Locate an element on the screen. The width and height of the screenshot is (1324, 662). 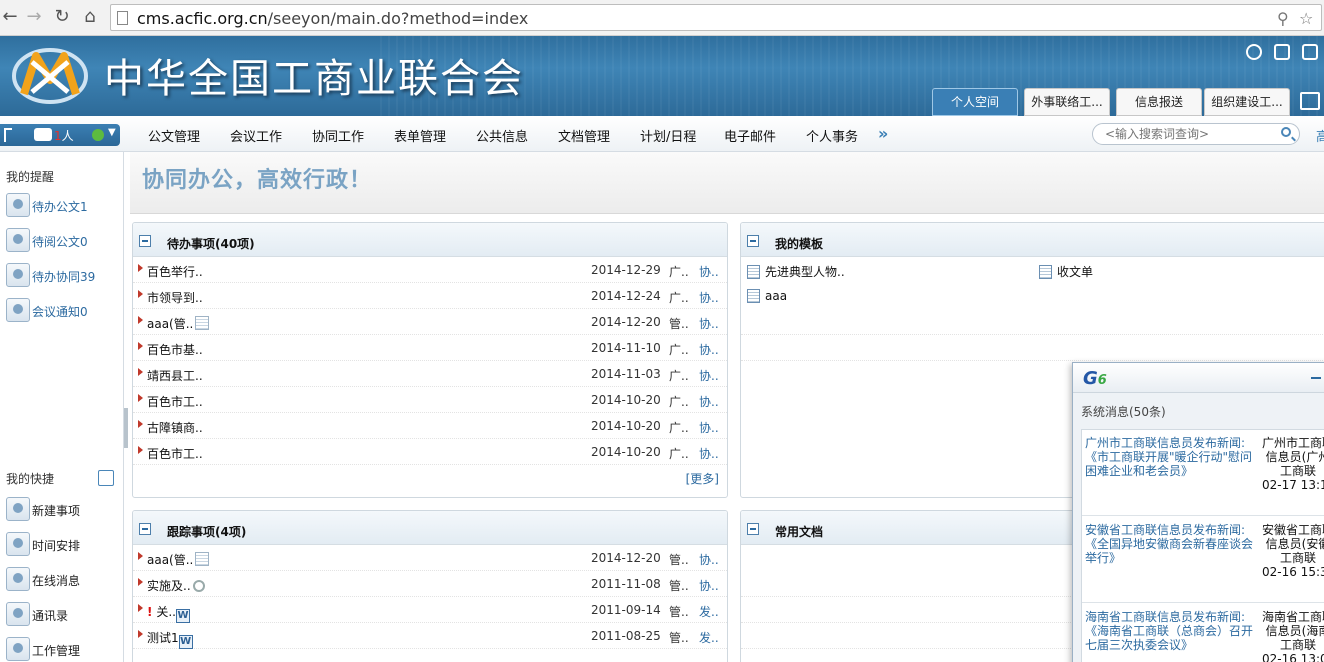
search-box is located at coordinates (1196, 134).